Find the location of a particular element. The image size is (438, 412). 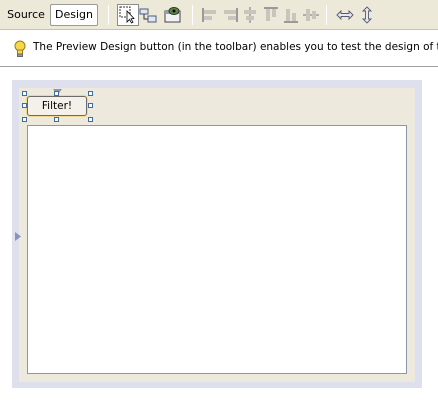

tab-source: Source is located at coordinates (26, 15).